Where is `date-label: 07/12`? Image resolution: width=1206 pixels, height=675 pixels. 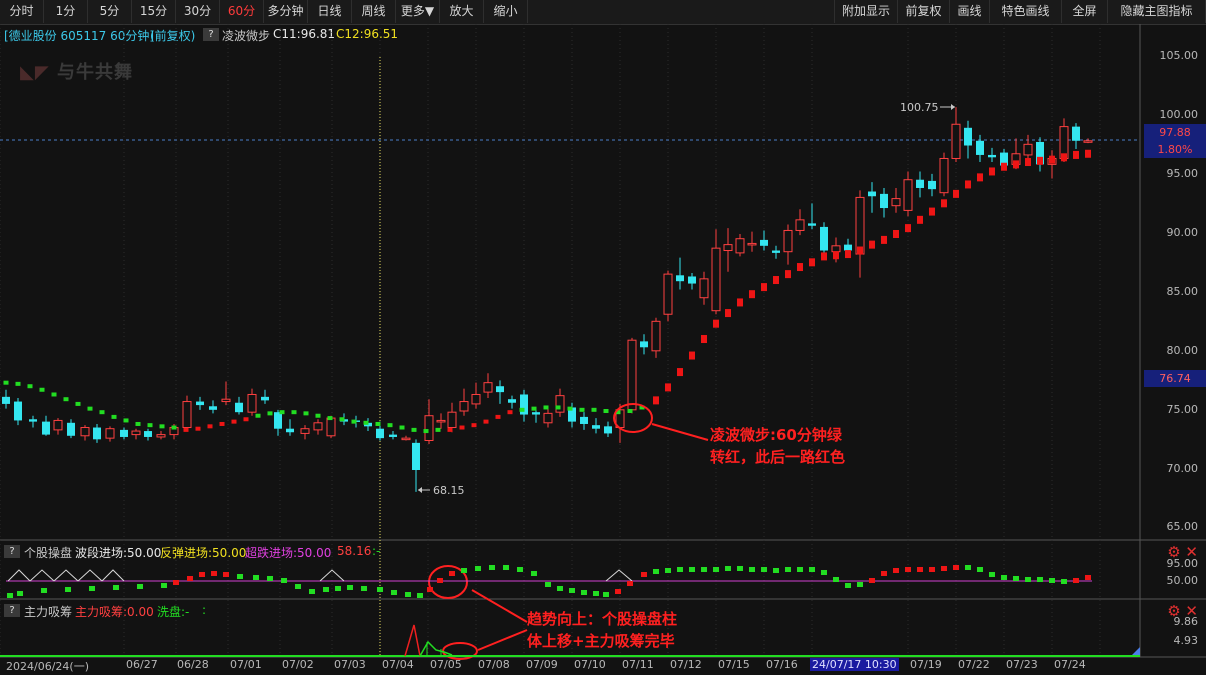 date-label: 07/12 is located at coordinates (686, 664).